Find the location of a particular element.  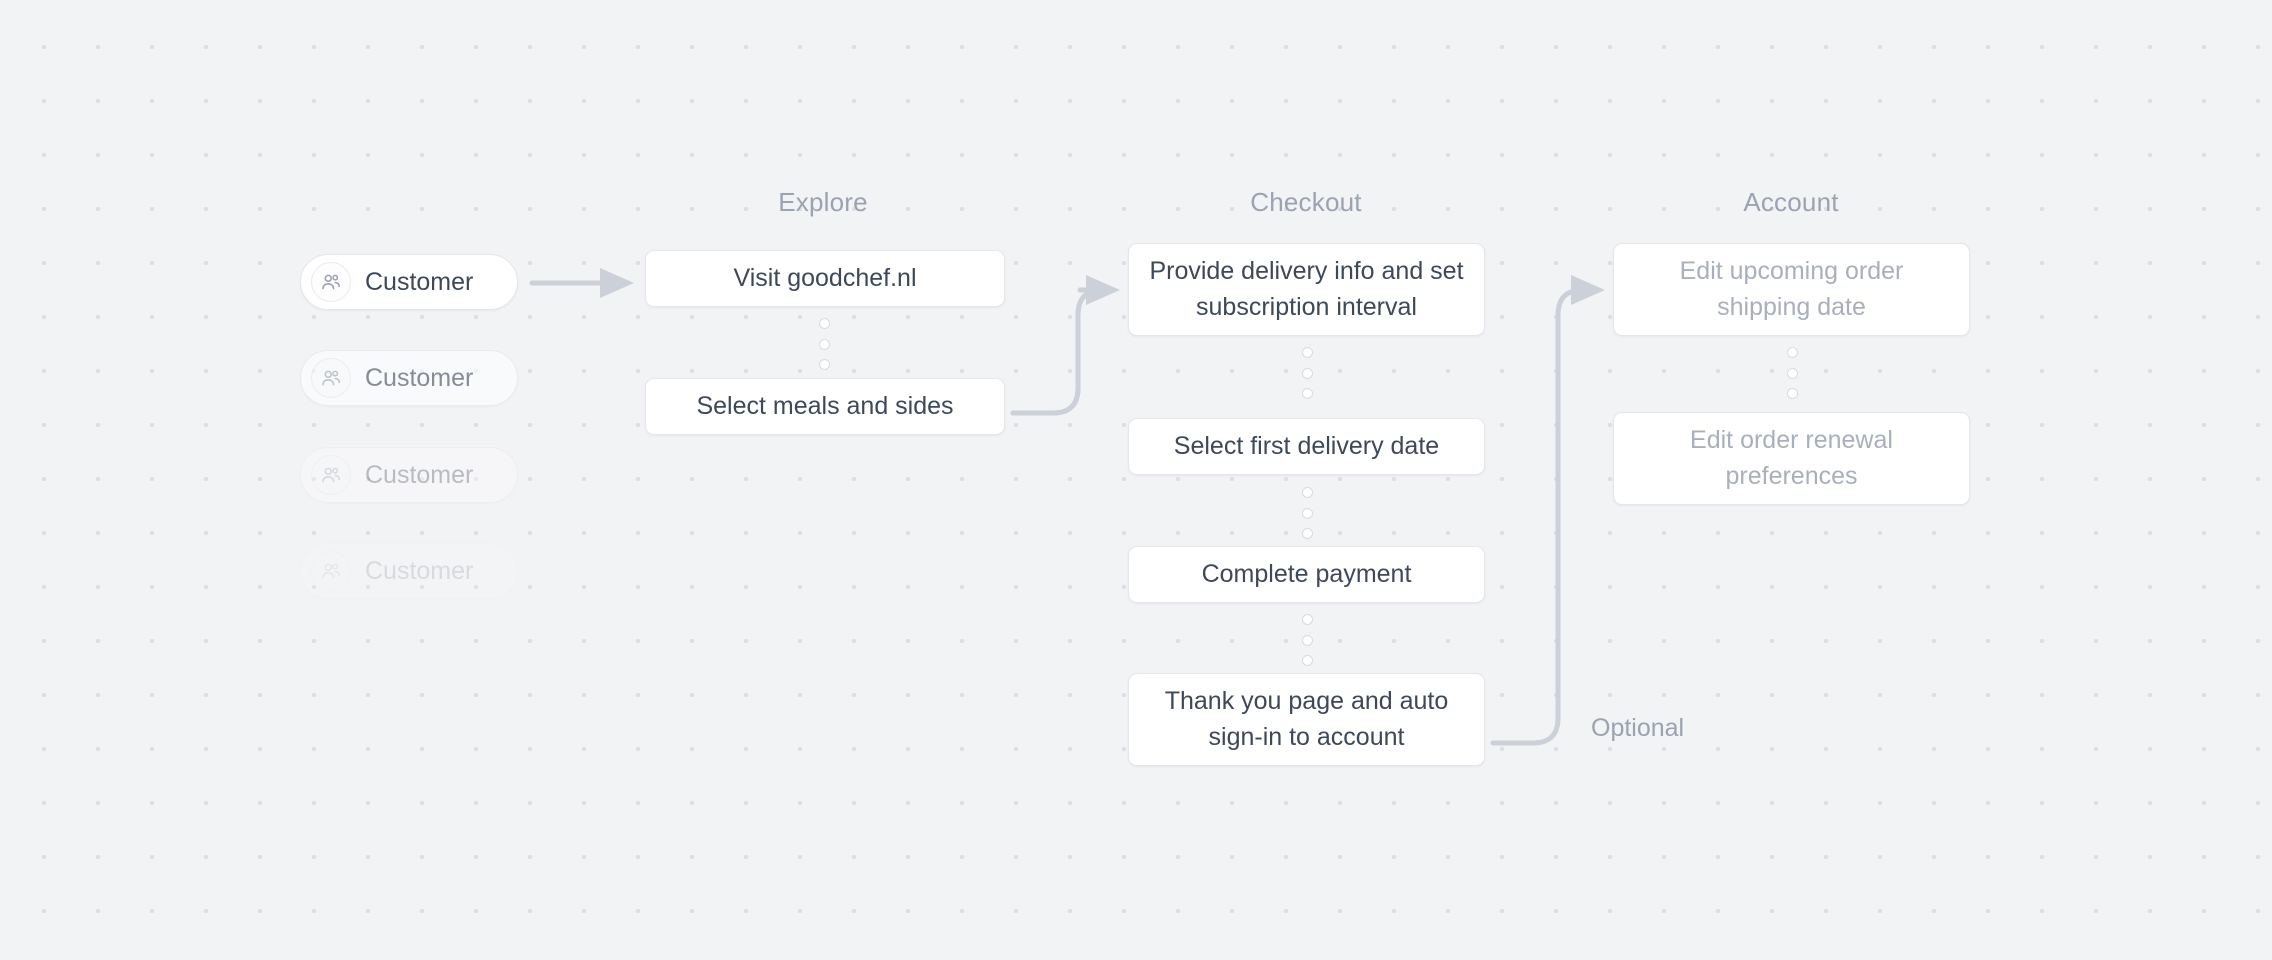

step-card-select-meals: Select meals and sides is located at coordinates (825, 406).